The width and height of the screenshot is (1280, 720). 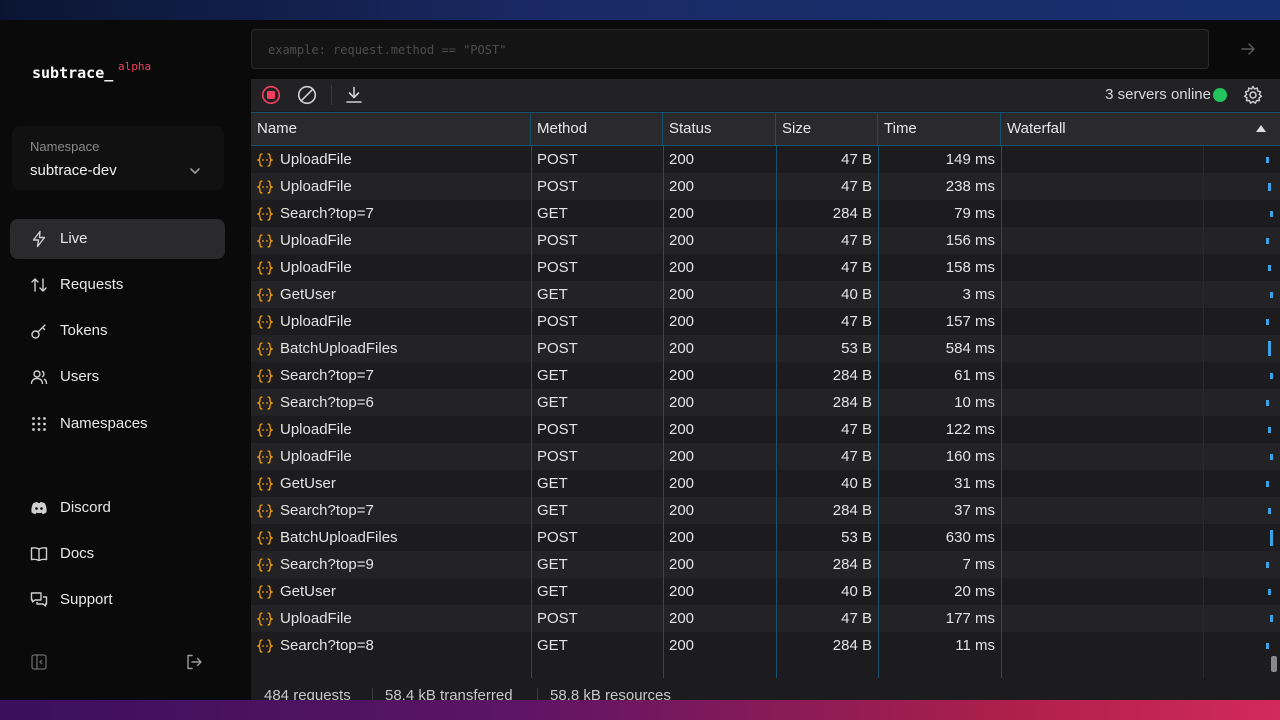 I want to click on table-row: Search?top=7 GET 200 284 B 79 ms, so click(x=765, y=213).